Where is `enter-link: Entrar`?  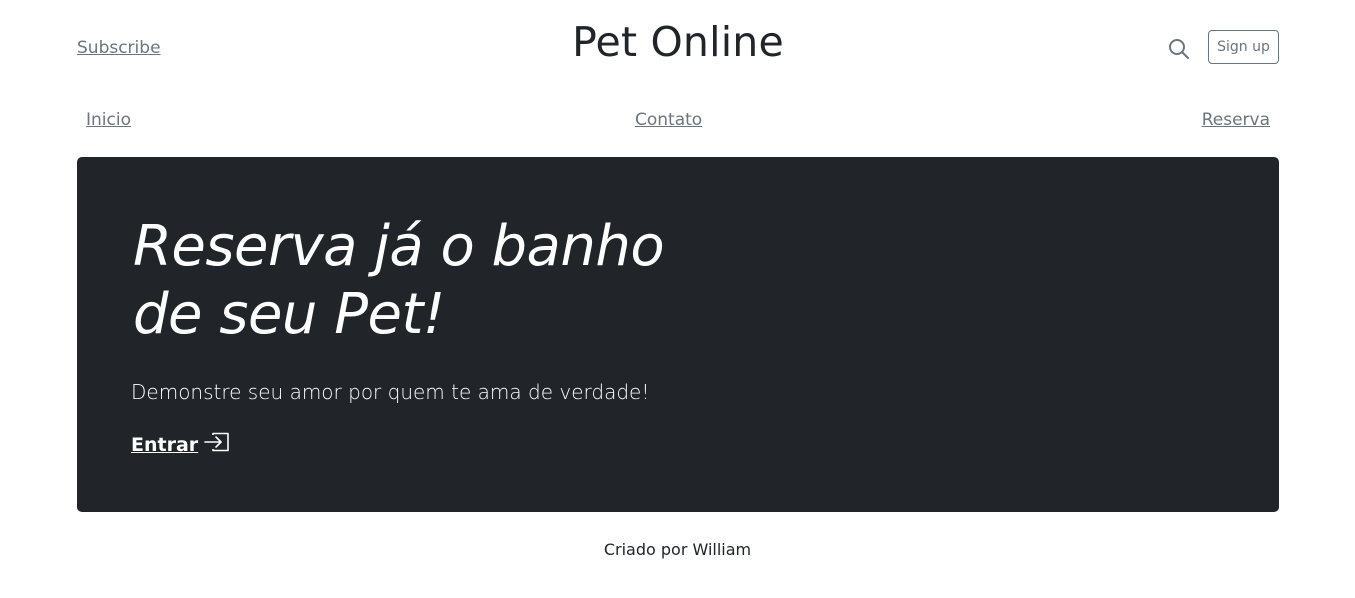 enter-link: Entrar is located at coordinates (180, 444).